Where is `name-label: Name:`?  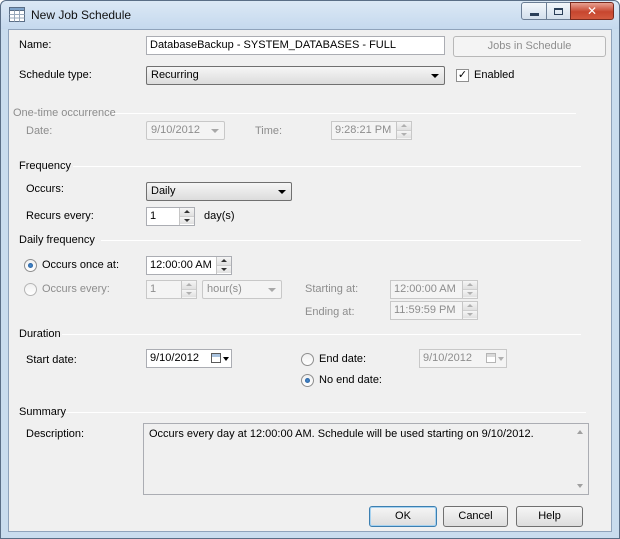 name-label: Name: is located at coordinates (35, 45).